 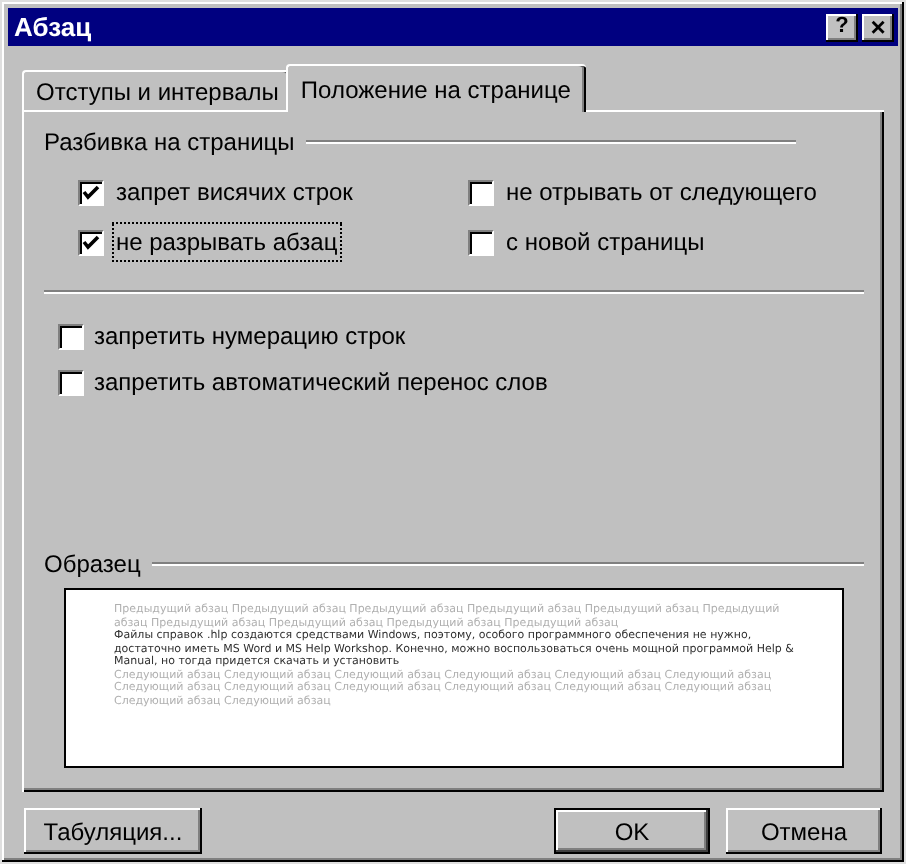 I want to click on group-title: Разбивка на страницы, so click(x=169, y=143).